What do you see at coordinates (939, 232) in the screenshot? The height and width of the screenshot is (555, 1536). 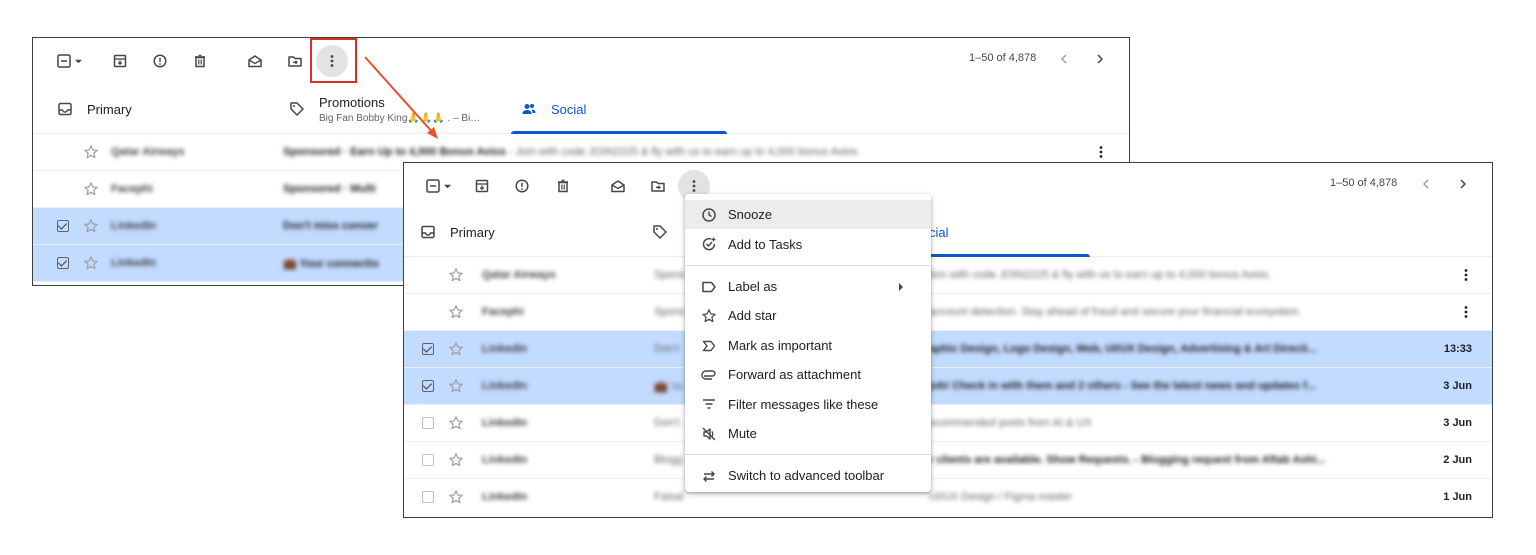 I see `tab-social: cial` at bounding box center [939, 232].